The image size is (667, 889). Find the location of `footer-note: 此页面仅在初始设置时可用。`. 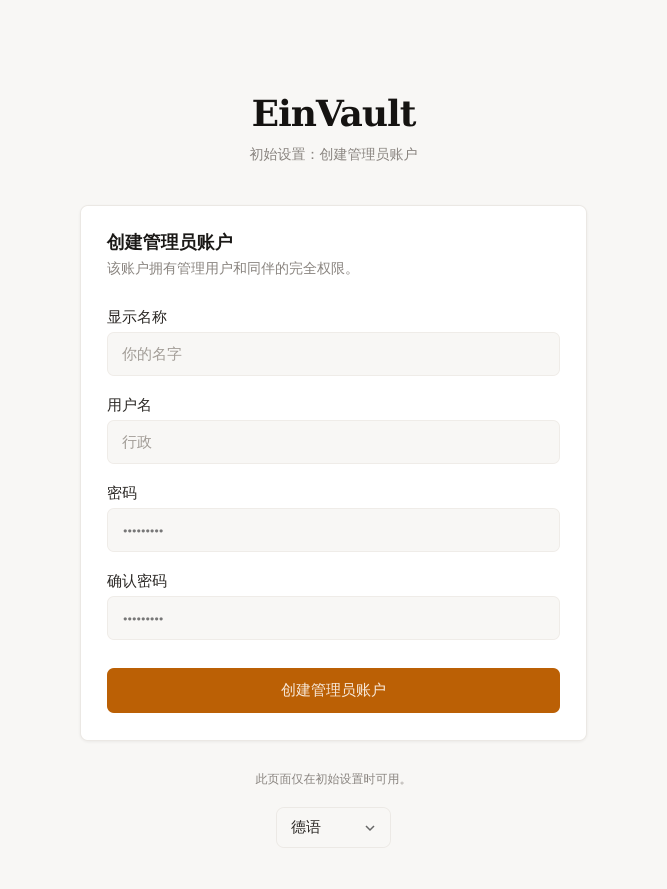

footer-note: 此页面仅在初始设置时可用。 is located at coordinates (334, 779).